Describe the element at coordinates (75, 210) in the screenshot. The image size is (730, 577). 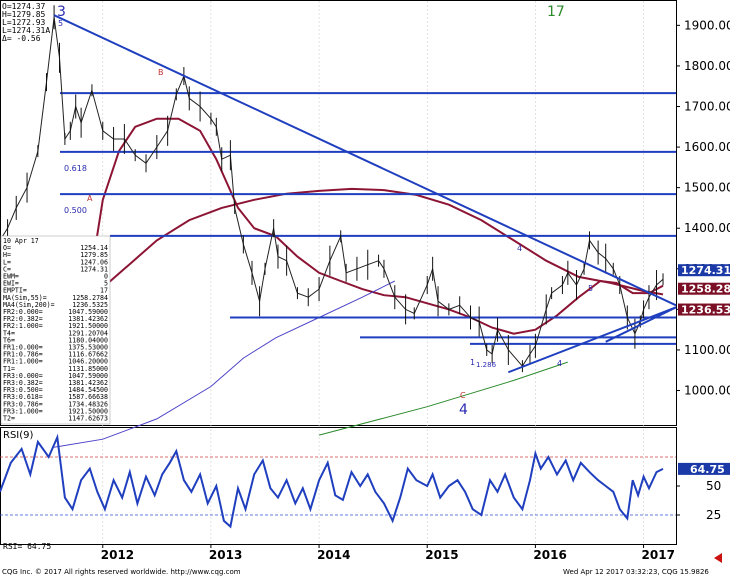
I see `fib-label-0500: 0.500` at that location.